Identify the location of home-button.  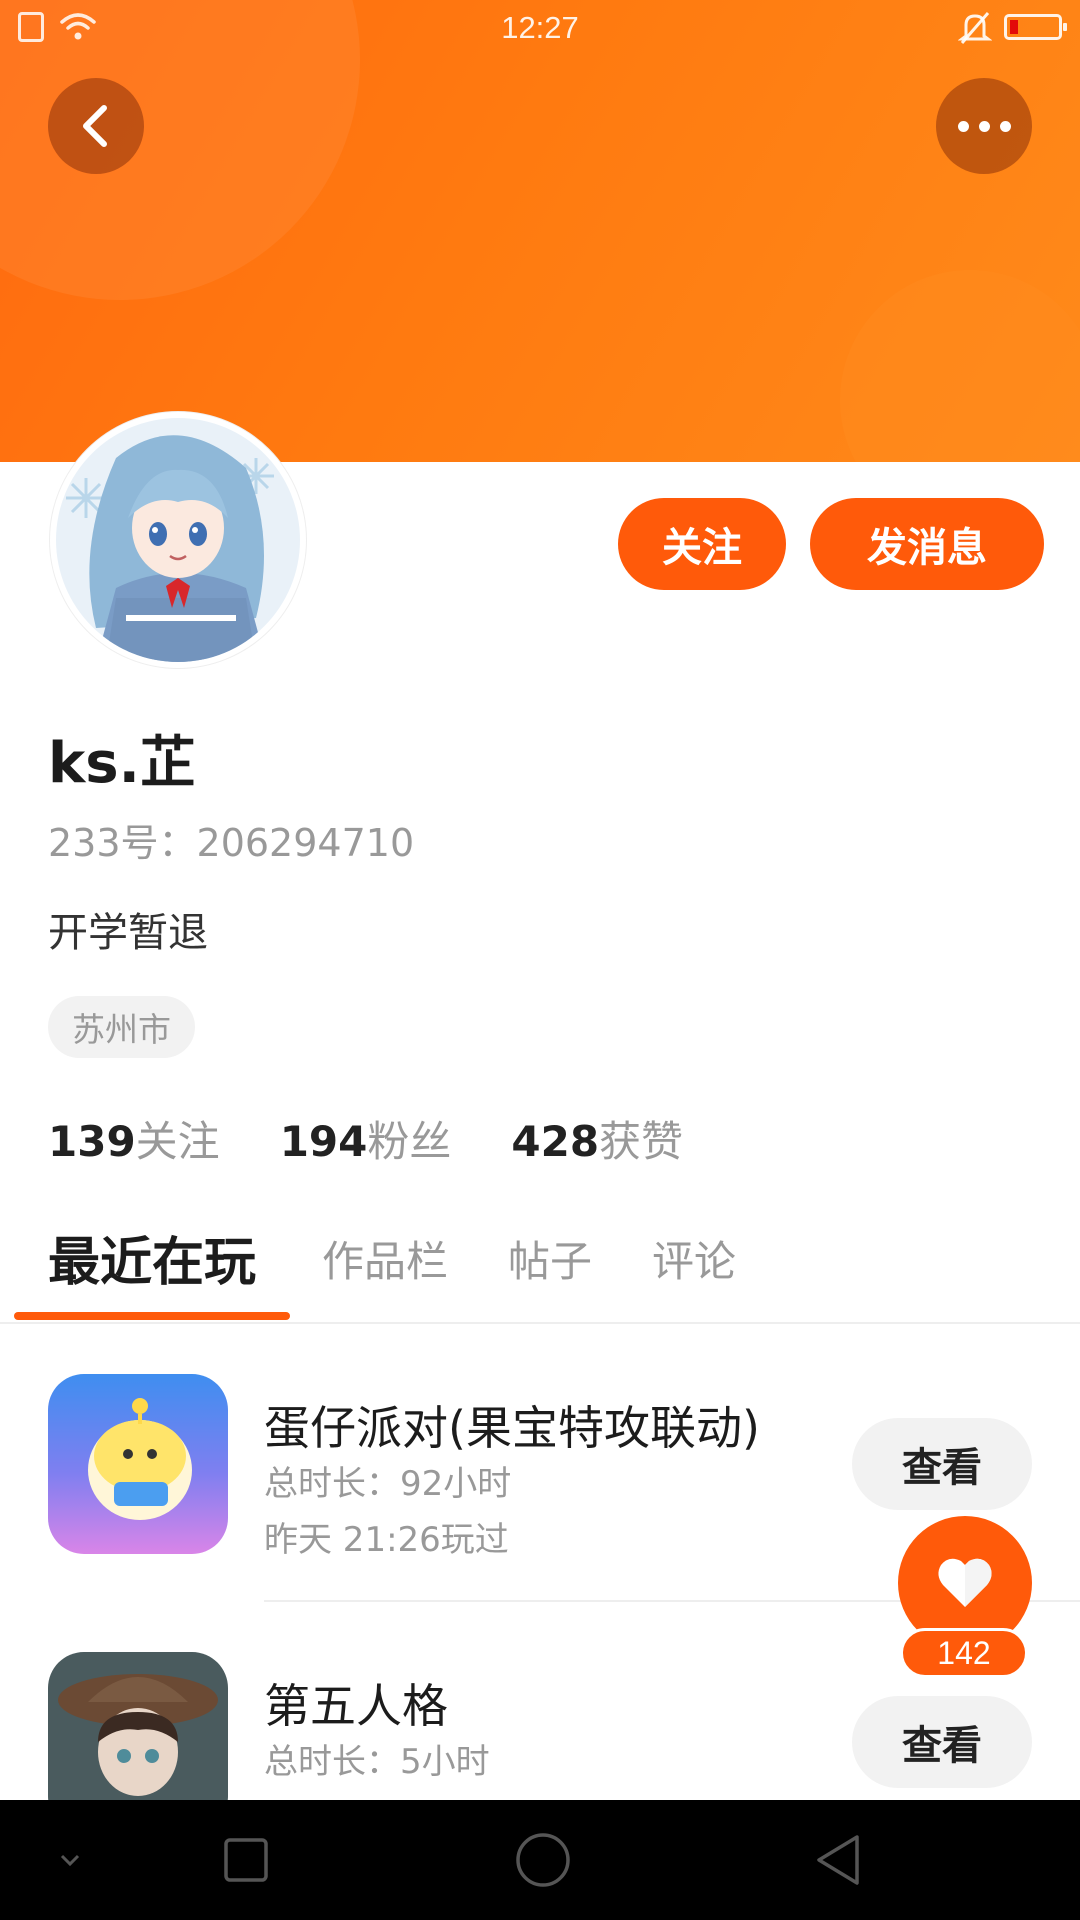
(543, 1860).